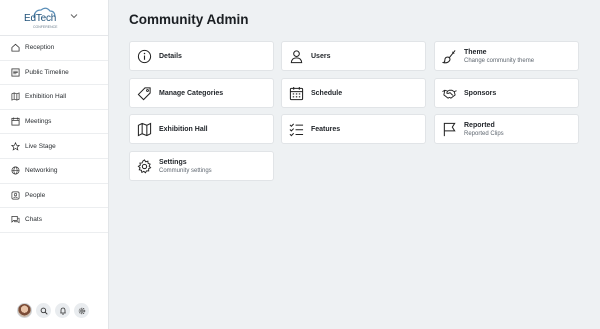 The width and height of the screenshot is (600, 329). I want to click on card-title: Schedule, so click(327, 93).